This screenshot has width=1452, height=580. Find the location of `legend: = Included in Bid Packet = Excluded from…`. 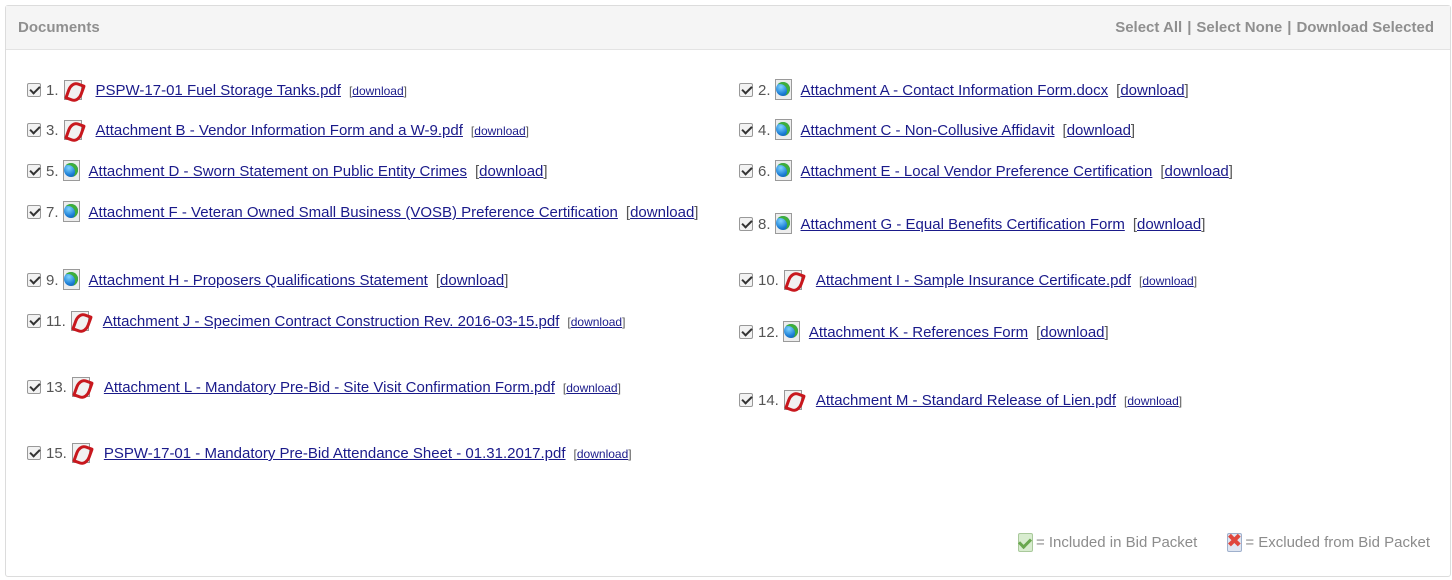

legend: = Included in Bid Packet = Excluded from… is located at coordinates (1223, 541).